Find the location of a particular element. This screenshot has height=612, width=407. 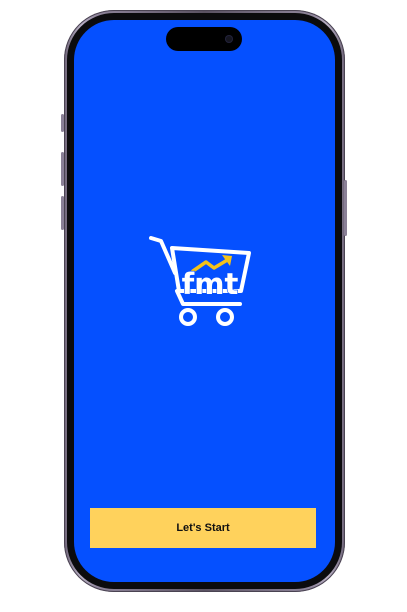

front-camera-icon is located at coordinates (229, 39).